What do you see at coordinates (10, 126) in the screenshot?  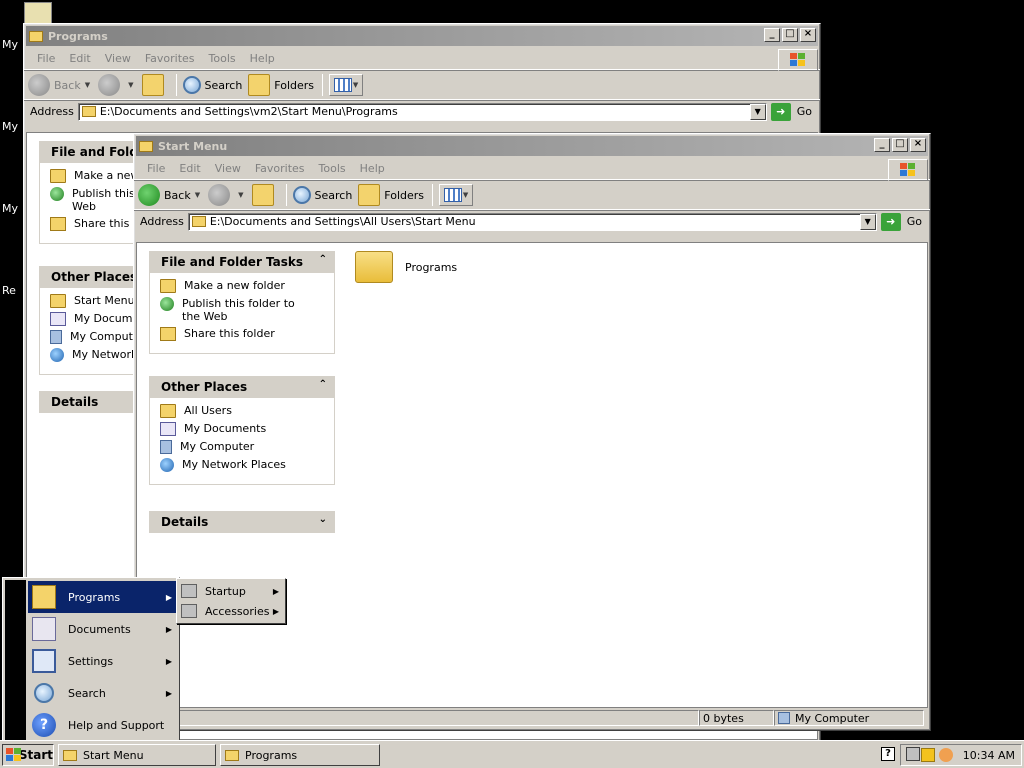 I see `desktop-icon-label-2: My` at bounding box center [10, 126].